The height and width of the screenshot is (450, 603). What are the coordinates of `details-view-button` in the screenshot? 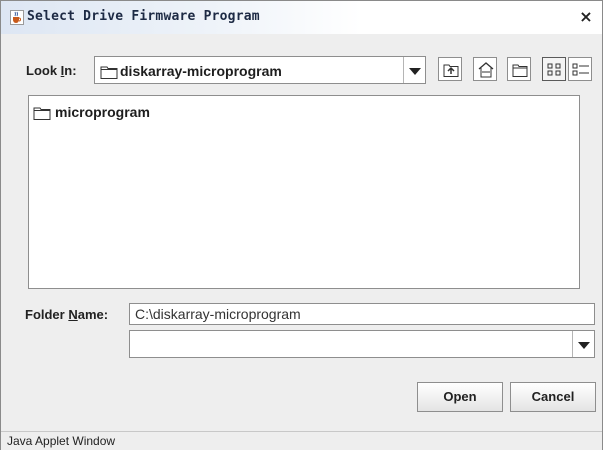 It's located at (580, 69).